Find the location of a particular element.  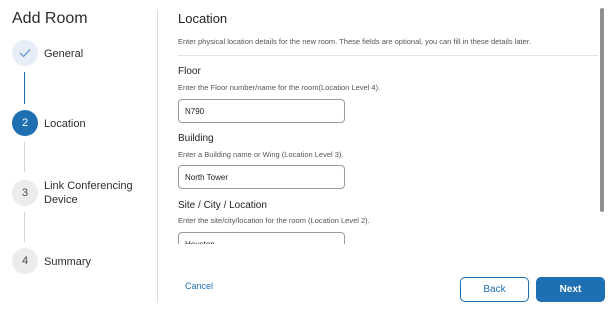

building-label: Building is located at coordinates (196, 138).